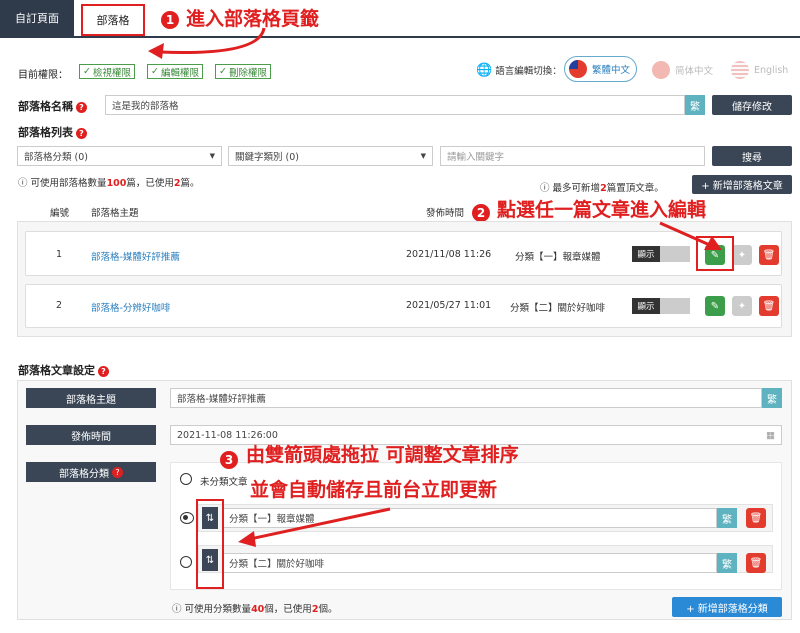 This screenshot has width=800, height=633. I want to click on keyword-input: 請輸入關鍵字, so click(572, 156).